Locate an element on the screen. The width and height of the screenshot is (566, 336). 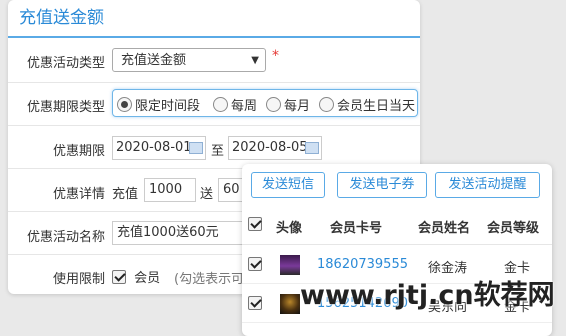
promo-name-input: 充值1000送60元 is located at coordinates (182, 233).